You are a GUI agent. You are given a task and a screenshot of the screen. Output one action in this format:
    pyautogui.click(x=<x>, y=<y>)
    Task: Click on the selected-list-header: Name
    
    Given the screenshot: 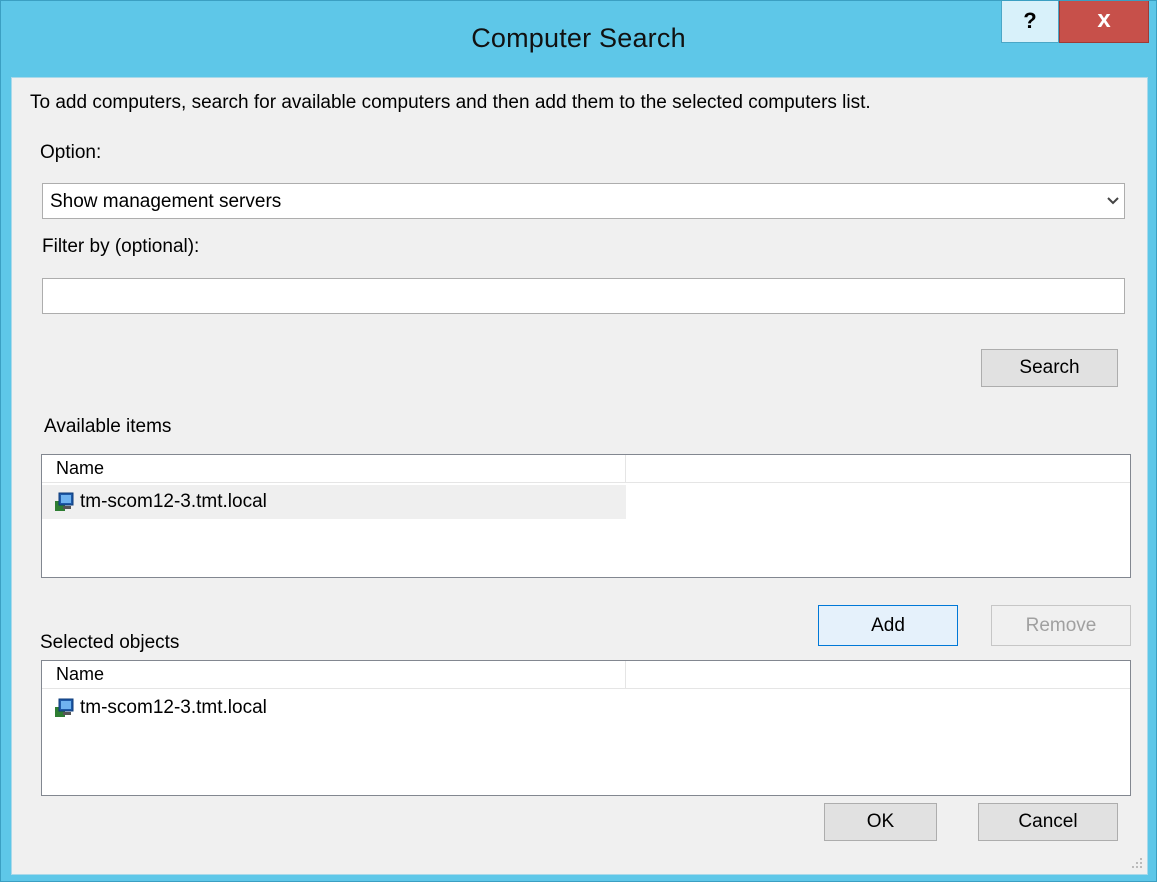 What is the action you would take?
    pyautogui.click(x=586, y=675)
    